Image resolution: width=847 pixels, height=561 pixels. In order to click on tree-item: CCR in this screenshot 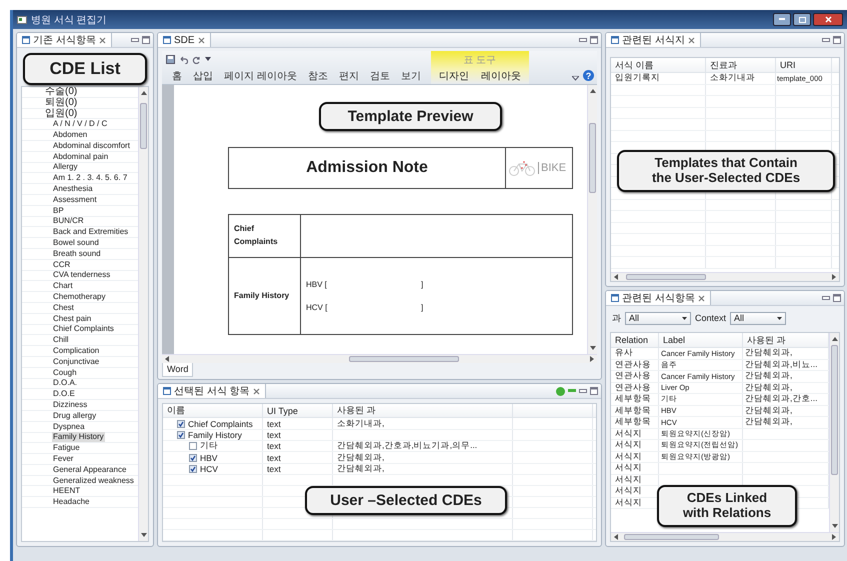, I will do `click(62, 265)`.